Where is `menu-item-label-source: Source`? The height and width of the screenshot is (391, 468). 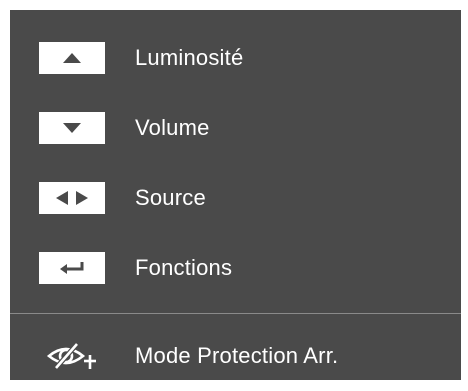 menu-item-label-source: Source is located at coordinates (170, 197).